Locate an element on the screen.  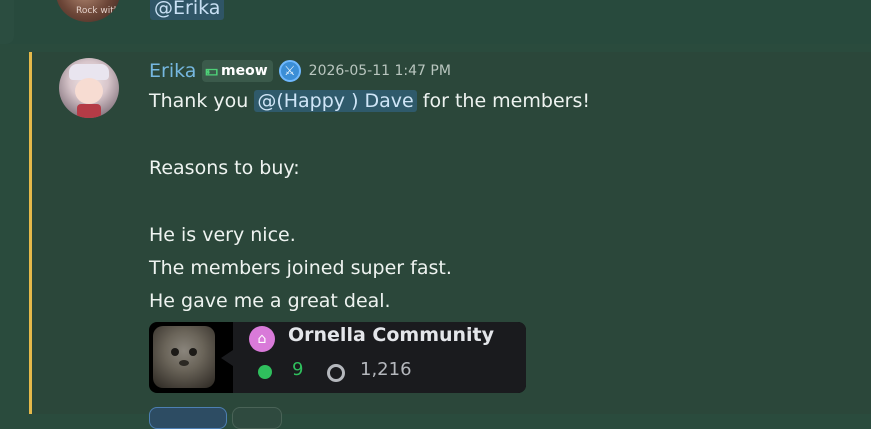
online-status-icon is located at coordinates (265, 372).